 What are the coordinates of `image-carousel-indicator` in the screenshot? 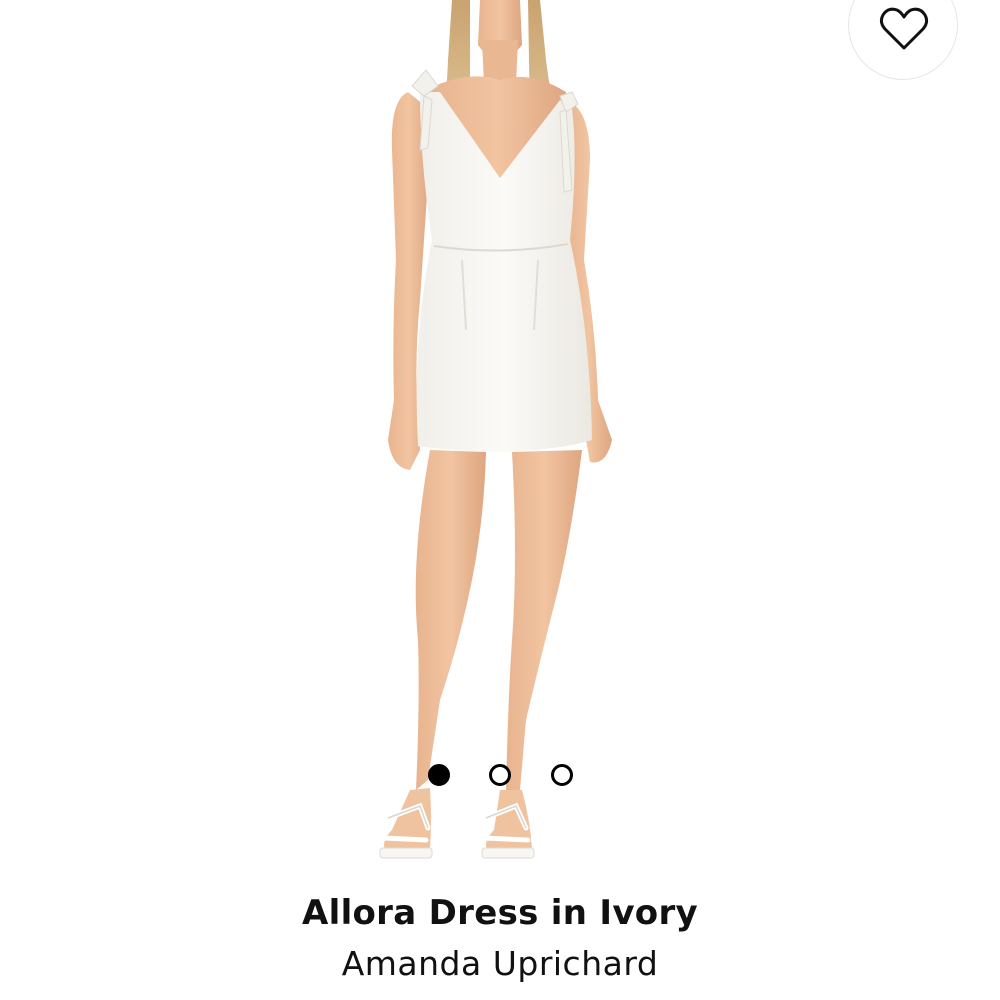 It's located at (503, 775).